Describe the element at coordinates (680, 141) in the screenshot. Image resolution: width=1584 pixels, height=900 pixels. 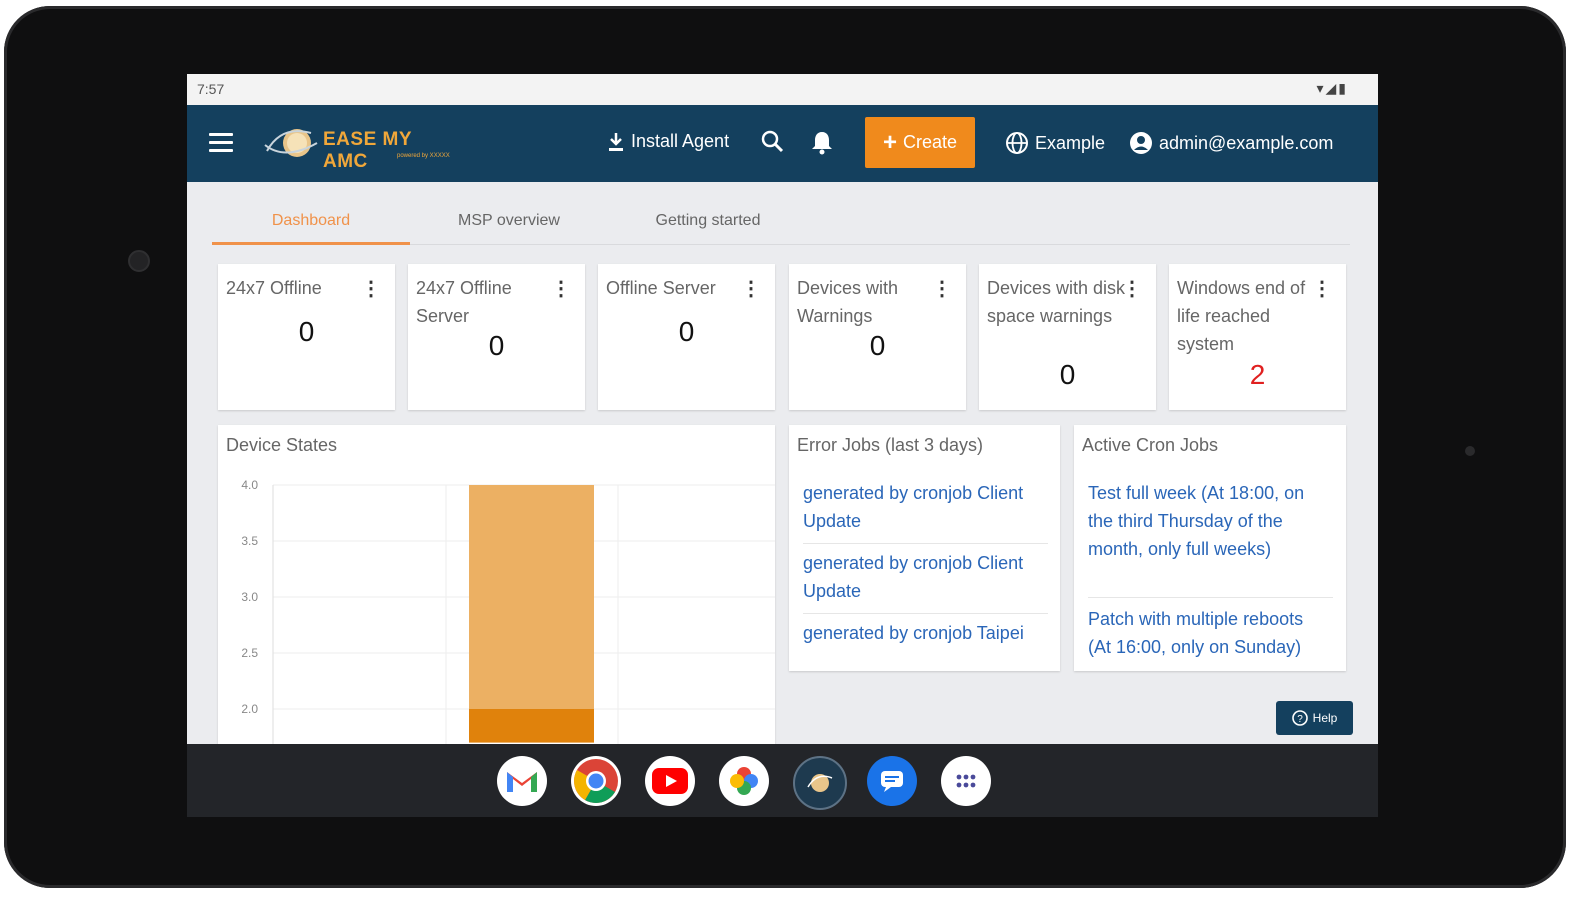
I see `install-agent-label: Install Agent` at that location.